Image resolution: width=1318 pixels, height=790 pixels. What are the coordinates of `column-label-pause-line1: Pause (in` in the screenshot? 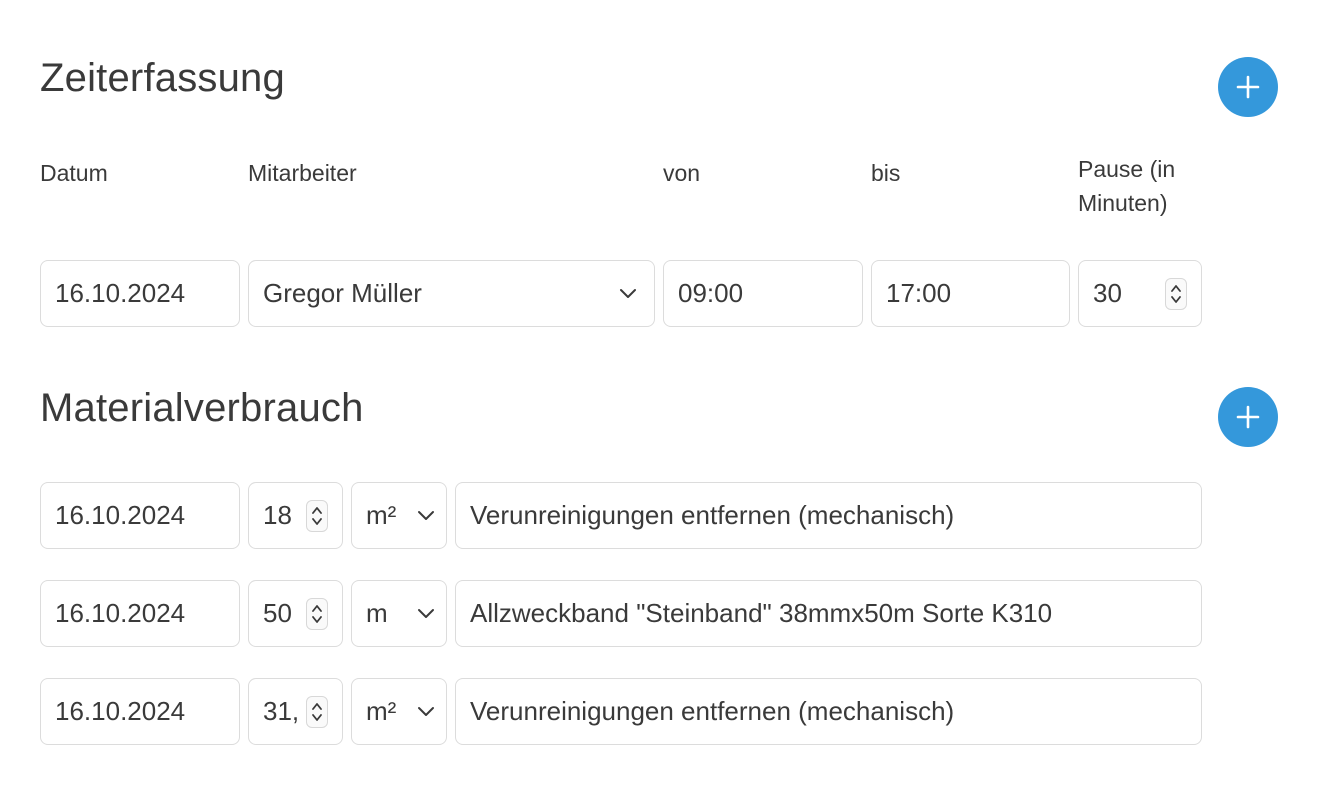 It's located at (1127, 169).